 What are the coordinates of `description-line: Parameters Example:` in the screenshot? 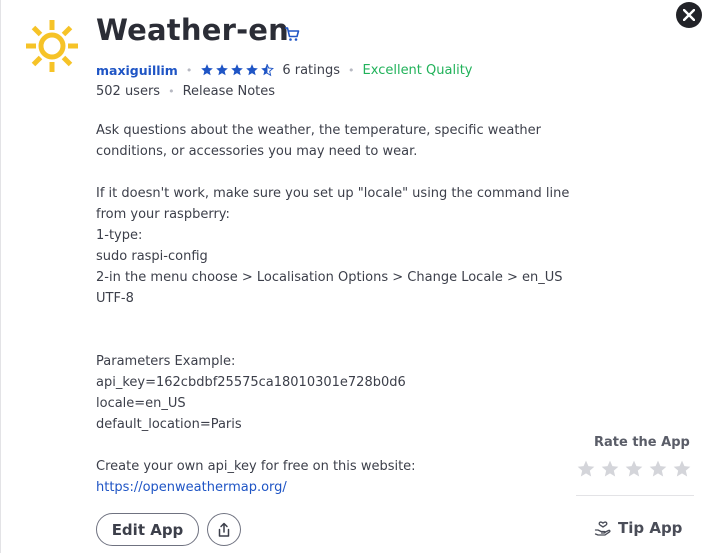 It's located at (166, 361).